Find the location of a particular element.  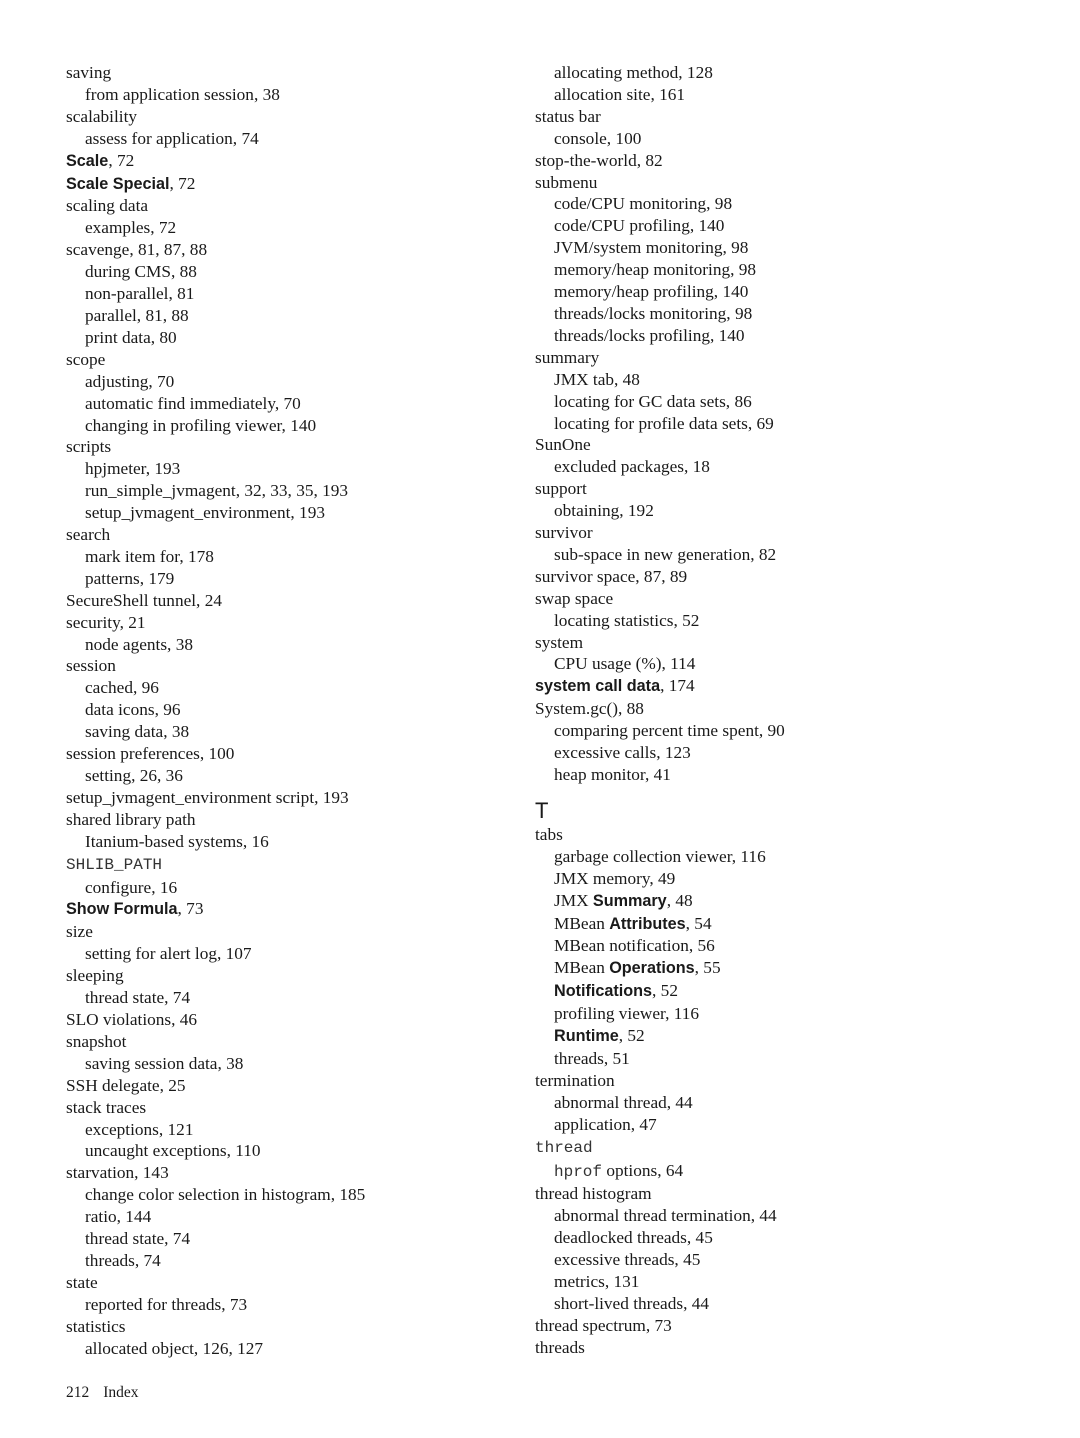

index-subentry: comparing percent time spent, 90 is located at coordinates (765, 731).